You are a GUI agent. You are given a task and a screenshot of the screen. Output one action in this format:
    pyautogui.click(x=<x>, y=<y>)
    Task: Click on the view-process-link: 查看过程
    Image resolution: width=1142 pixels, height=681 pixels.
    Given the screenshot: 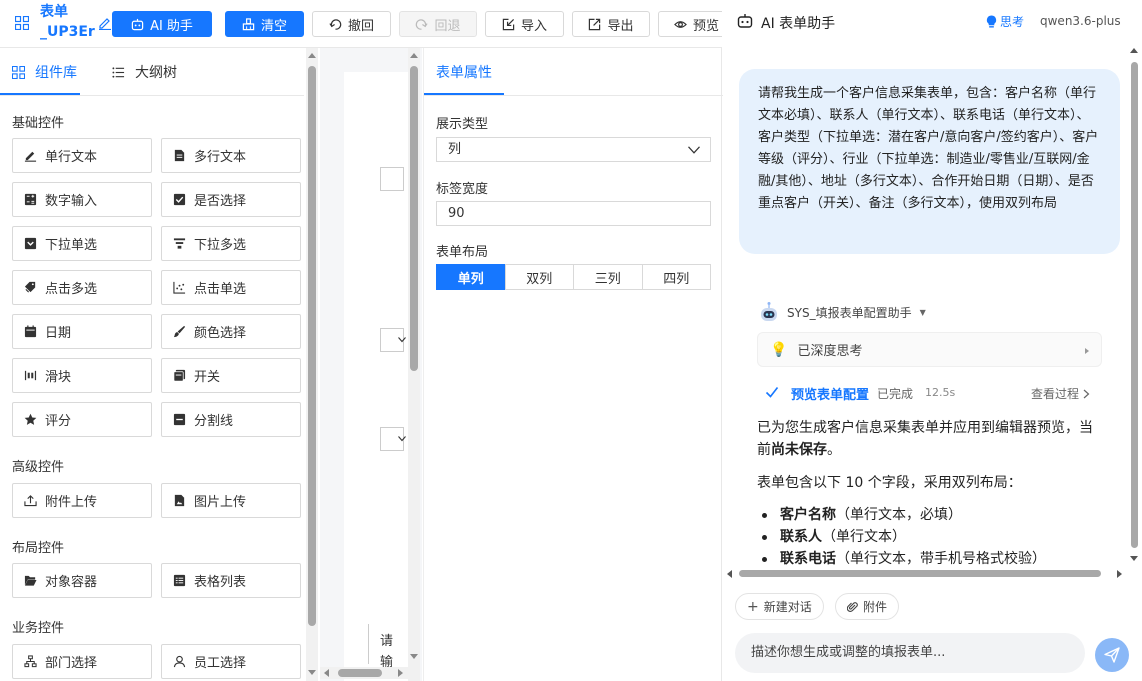 What is the action you would take?
    pyautogui.click(x=1060, y=393)
    